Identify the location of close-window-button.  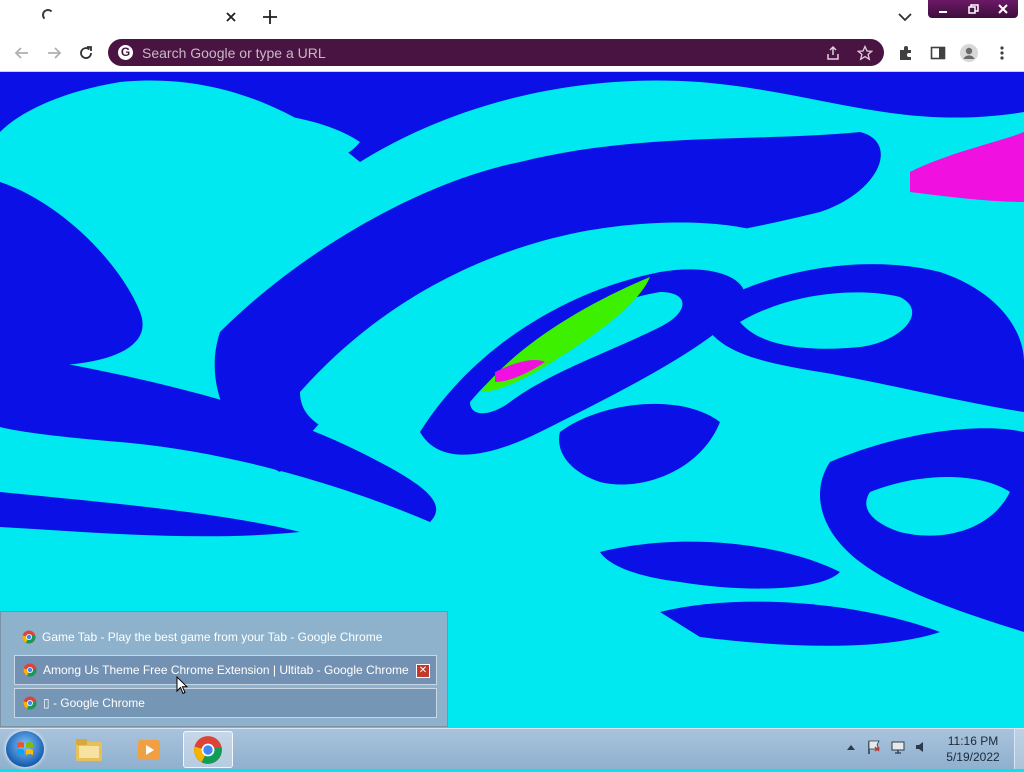
(1003, 9).